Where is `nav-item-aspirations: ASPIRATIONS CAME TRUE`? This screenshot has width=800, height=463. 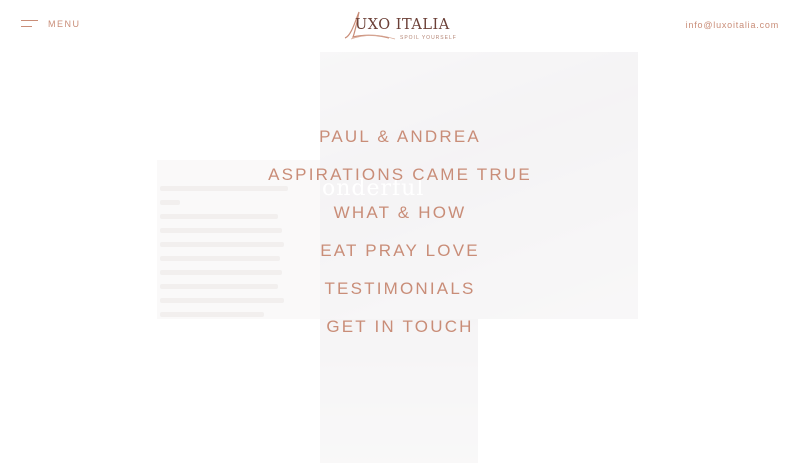
nav-item-aspirations: ASPIRATIONS CAME TRUE is located at coordinates (400, 181).